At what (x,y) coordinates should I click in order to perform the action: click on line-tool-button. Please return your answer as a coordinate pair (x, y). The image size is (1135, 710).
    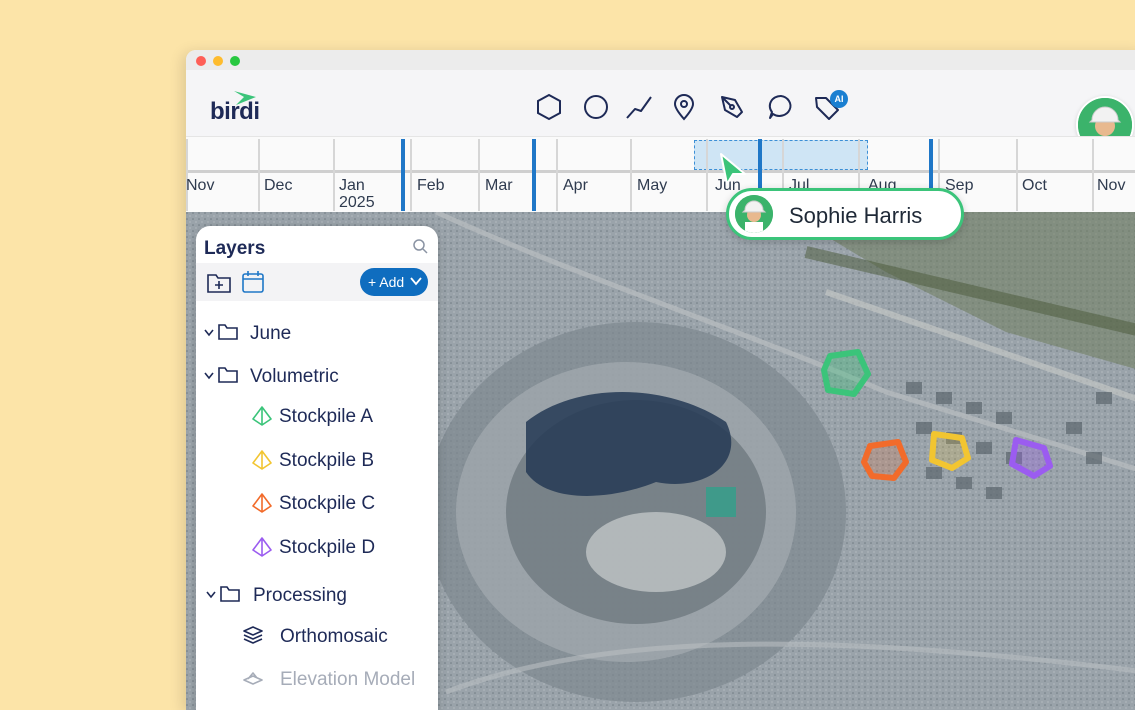
    Looking at the image, I should click on (639, 107).